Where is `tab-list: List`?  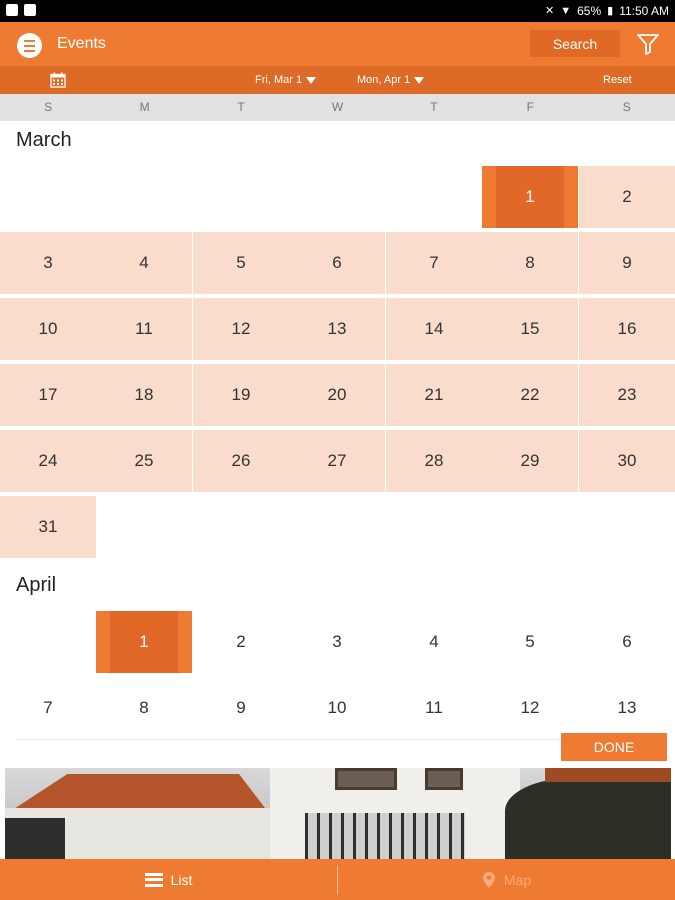 tab-list: List is located at coordinates (168, 879).